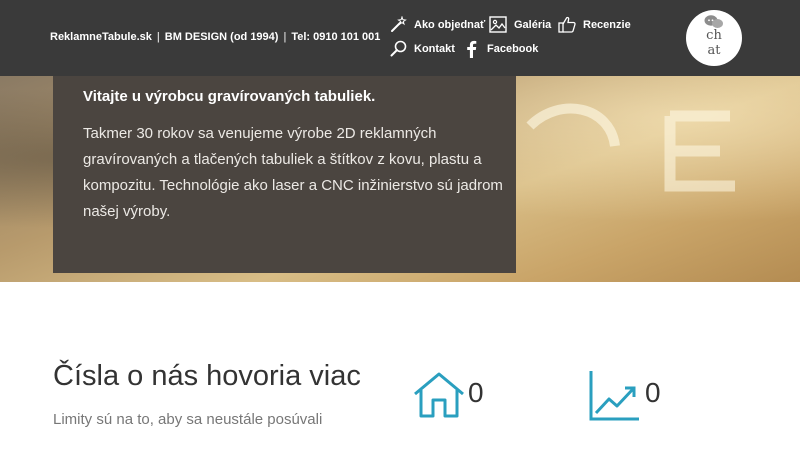 The image size is (800, 450). I want to click on search-icon, so click(398, 48).